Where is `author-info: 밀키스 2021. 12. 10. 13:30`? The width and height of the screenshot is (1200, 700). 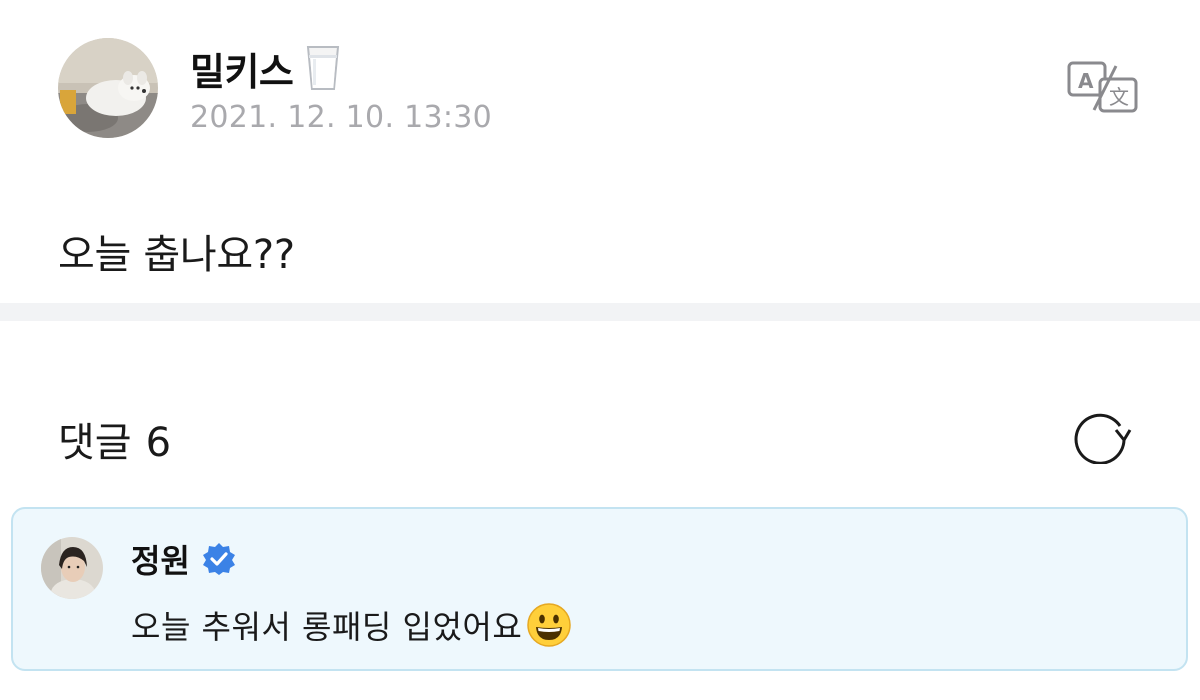
author-info: 밀키스 2021. 12. 10. 13:30 is located at coordinates (341, 88).